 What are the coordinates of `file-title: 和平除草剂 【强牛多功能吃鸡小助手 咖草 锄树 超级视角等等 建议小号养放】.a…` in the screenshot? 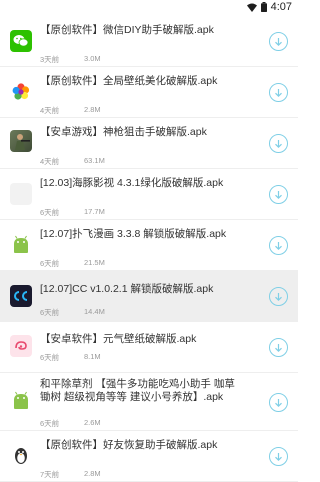 It's located at (142, 390).